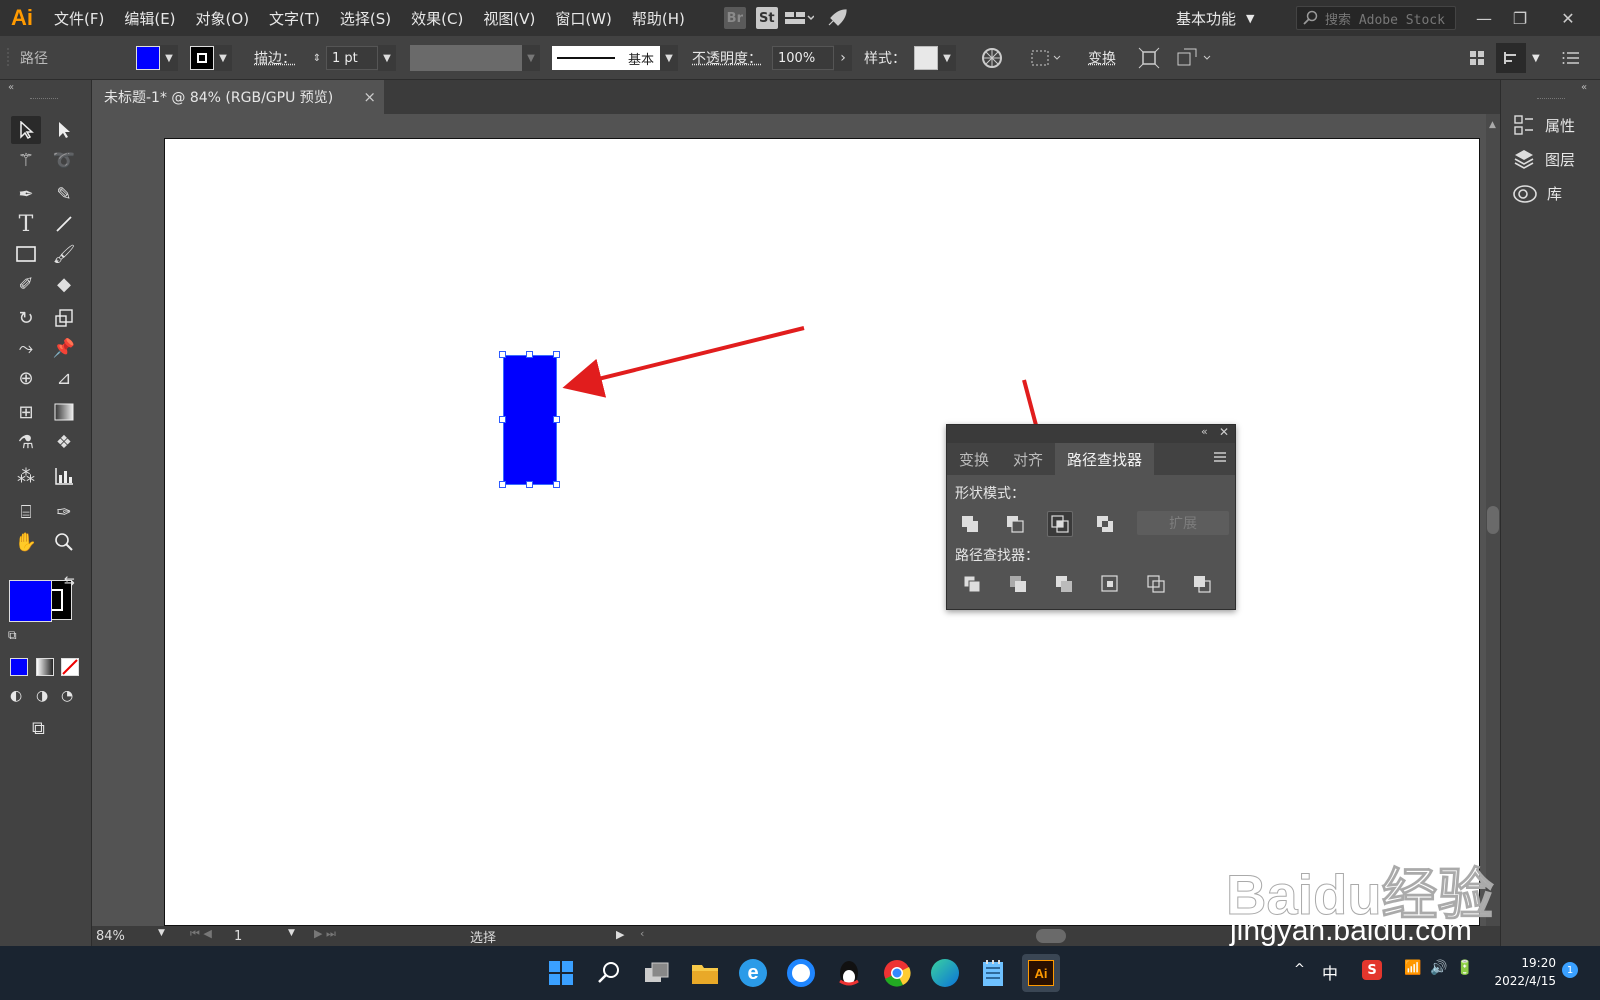  Describe the element at coordinates (70, 667) in the screenshot. I see `none-mode-button` at that location.